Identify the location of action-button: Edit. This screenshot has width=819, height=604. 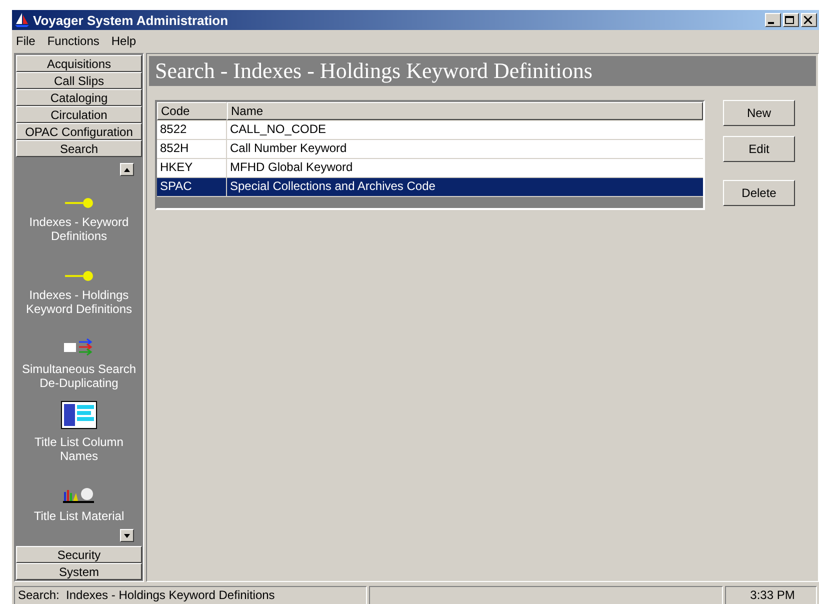
(759, 149).